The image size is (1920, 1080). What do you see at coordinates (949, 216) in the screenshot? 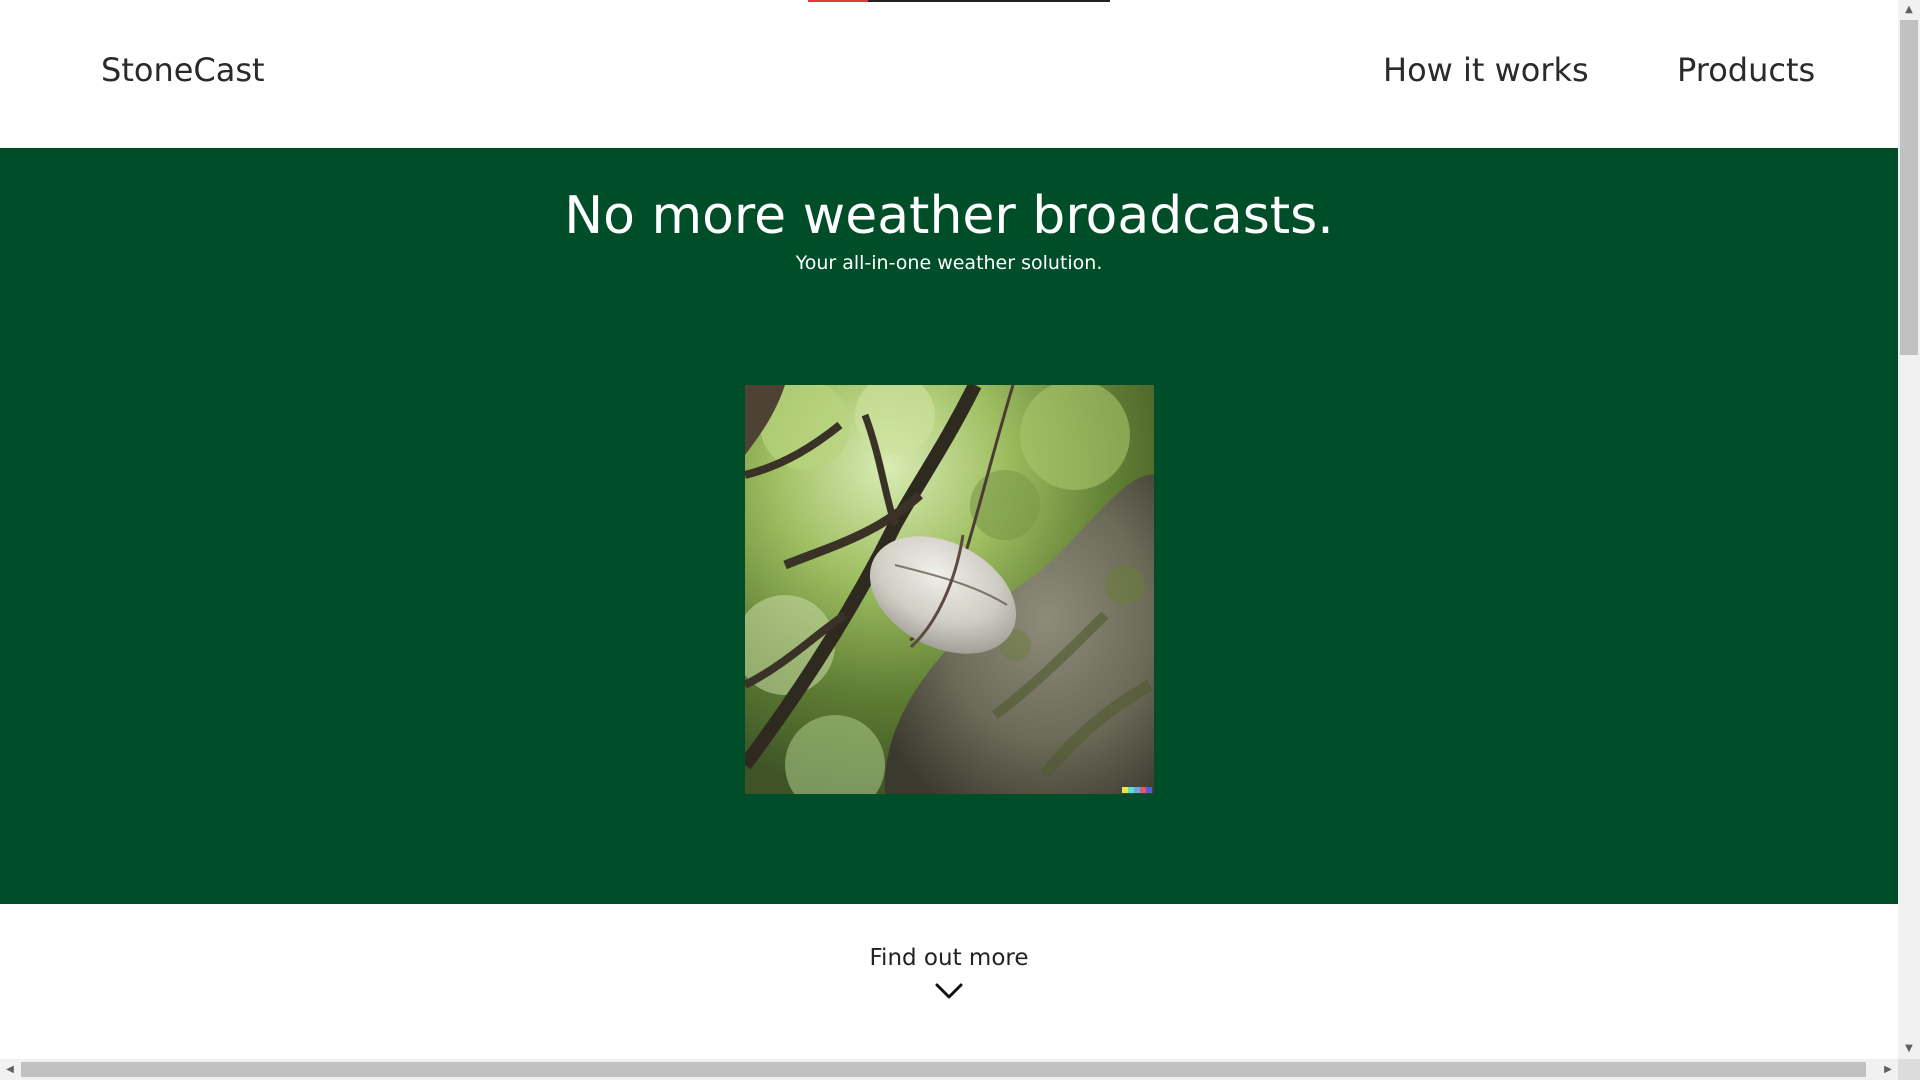
I see `hero-title: No more weather broadcasts.` at bounding box center [949, 216].